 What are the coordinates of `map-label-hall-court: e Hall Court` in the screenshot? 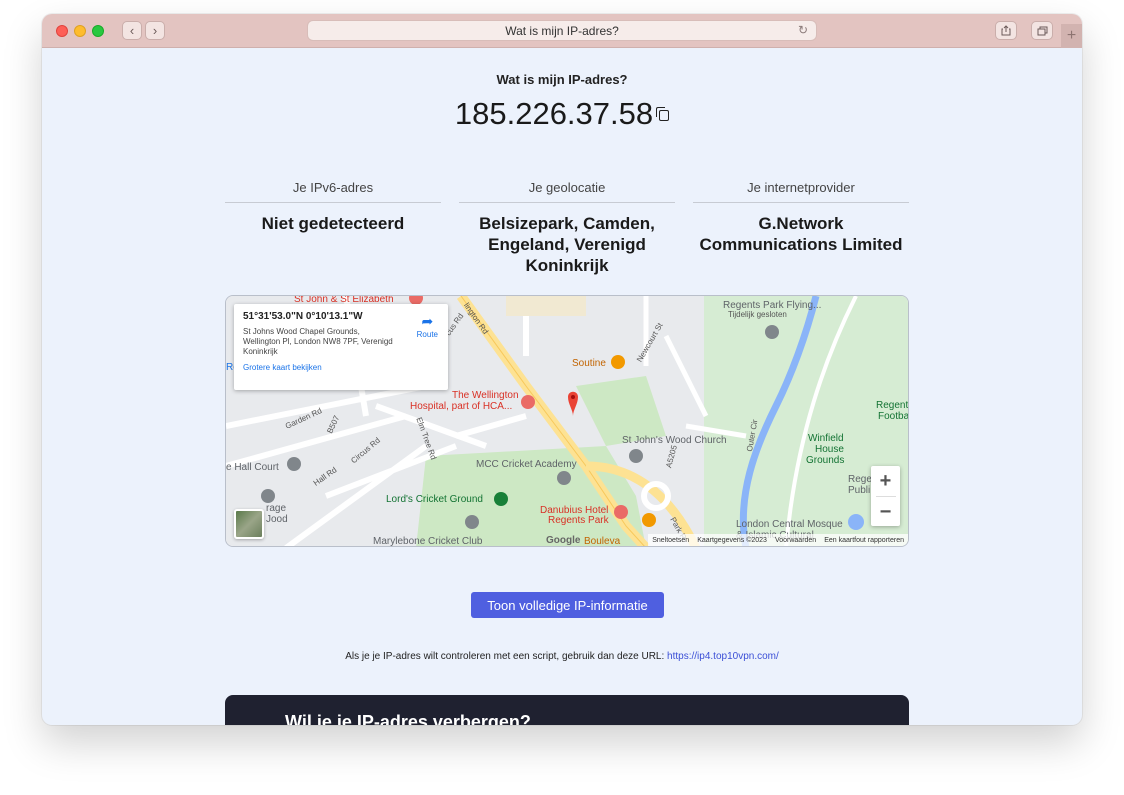 It's located at (252, 467).